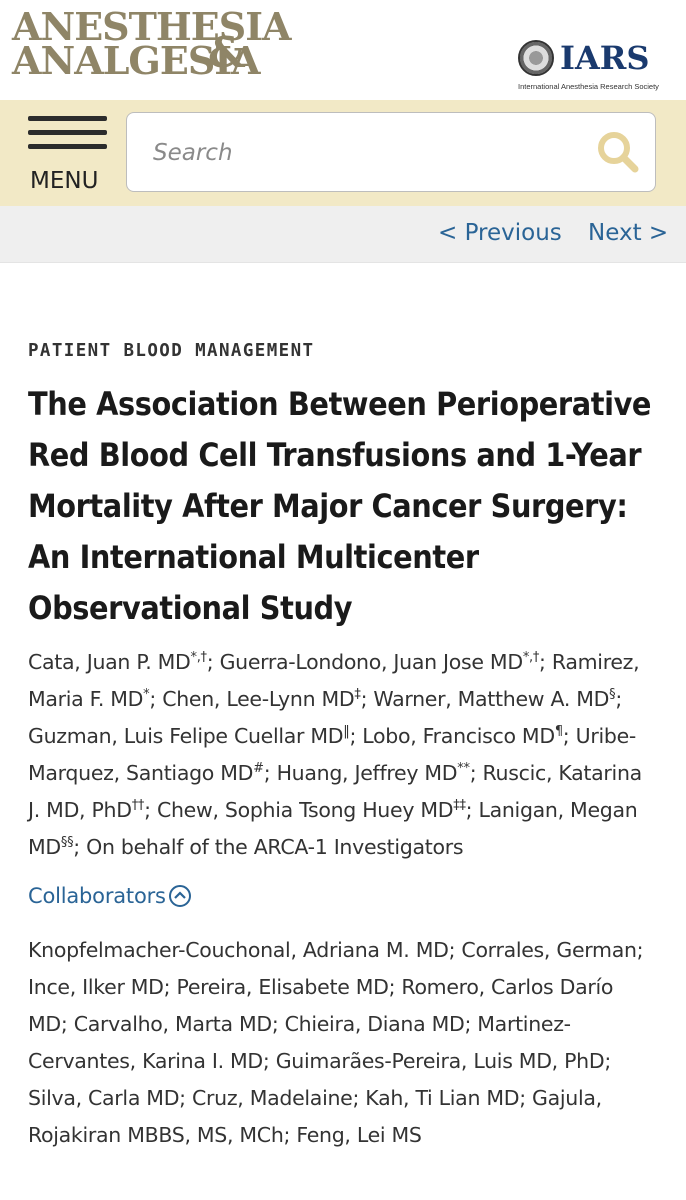 The height and width of the screenshot is (1200, 686). What do you see at coordinates (179, 896) in the screenshot?
I see `chevron-up-icon` at bounding box center [179, 896].